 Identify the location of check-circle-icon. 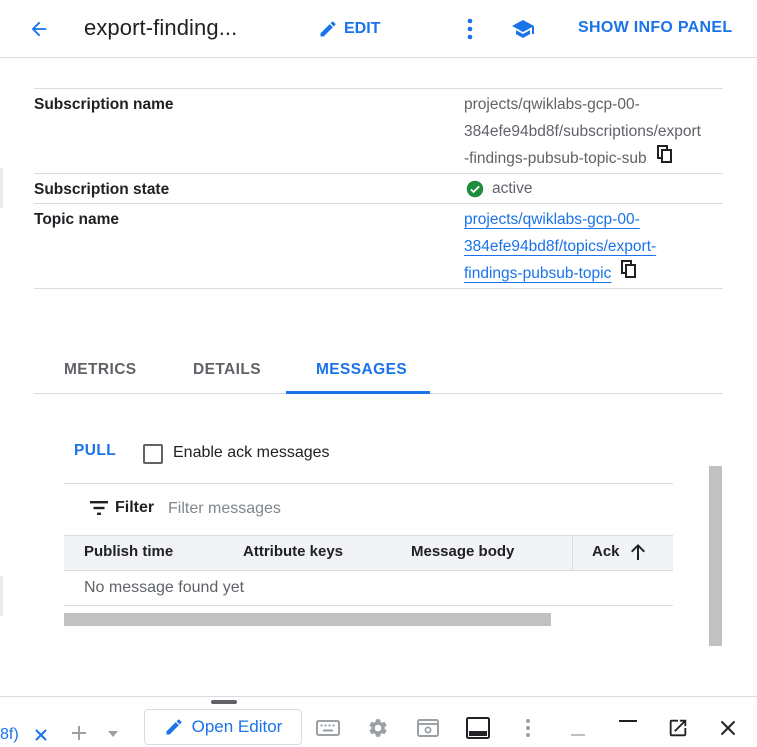
(475, 189).